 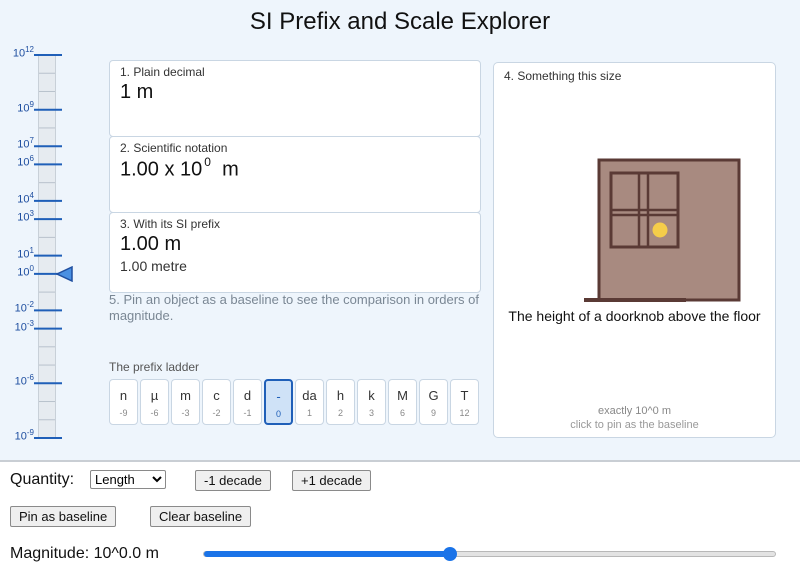 I want to click on prefix-step: µ -6, so click(x=154, y=402).